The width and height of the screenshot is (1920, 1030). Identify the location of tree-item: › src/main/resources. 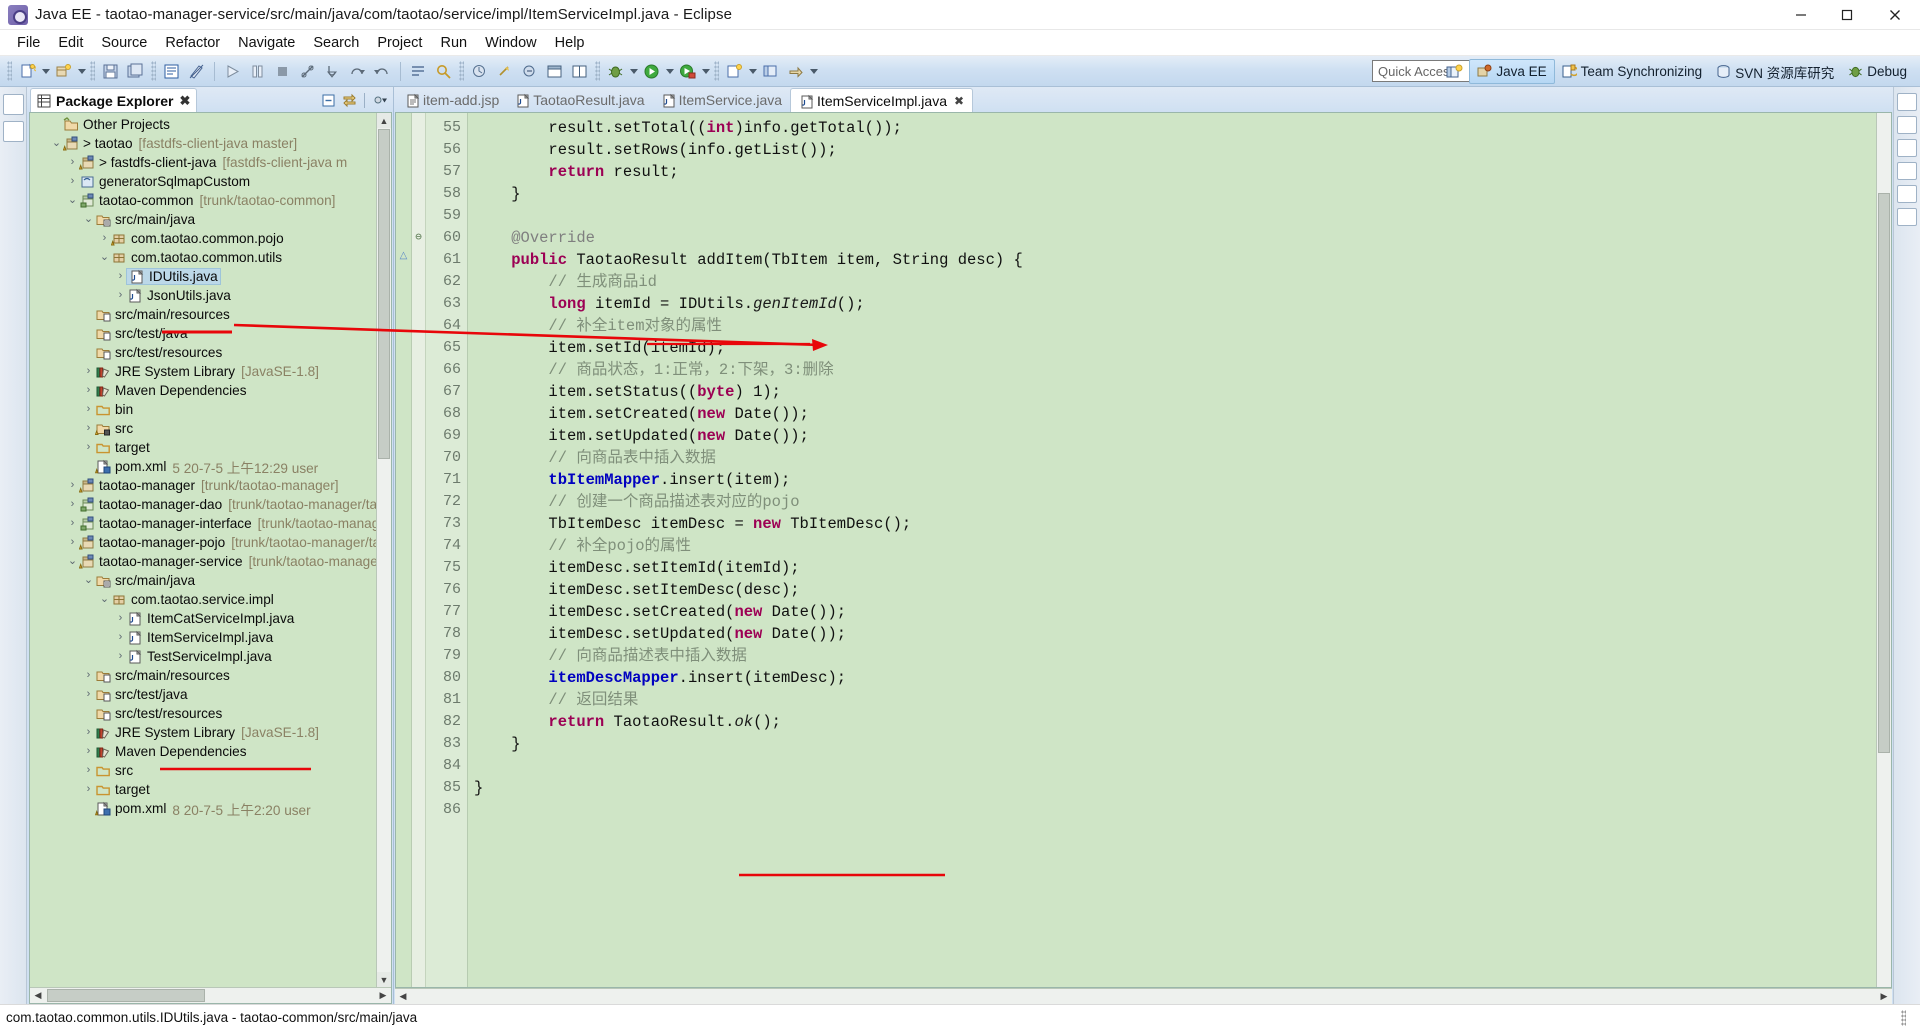
(210, 675).